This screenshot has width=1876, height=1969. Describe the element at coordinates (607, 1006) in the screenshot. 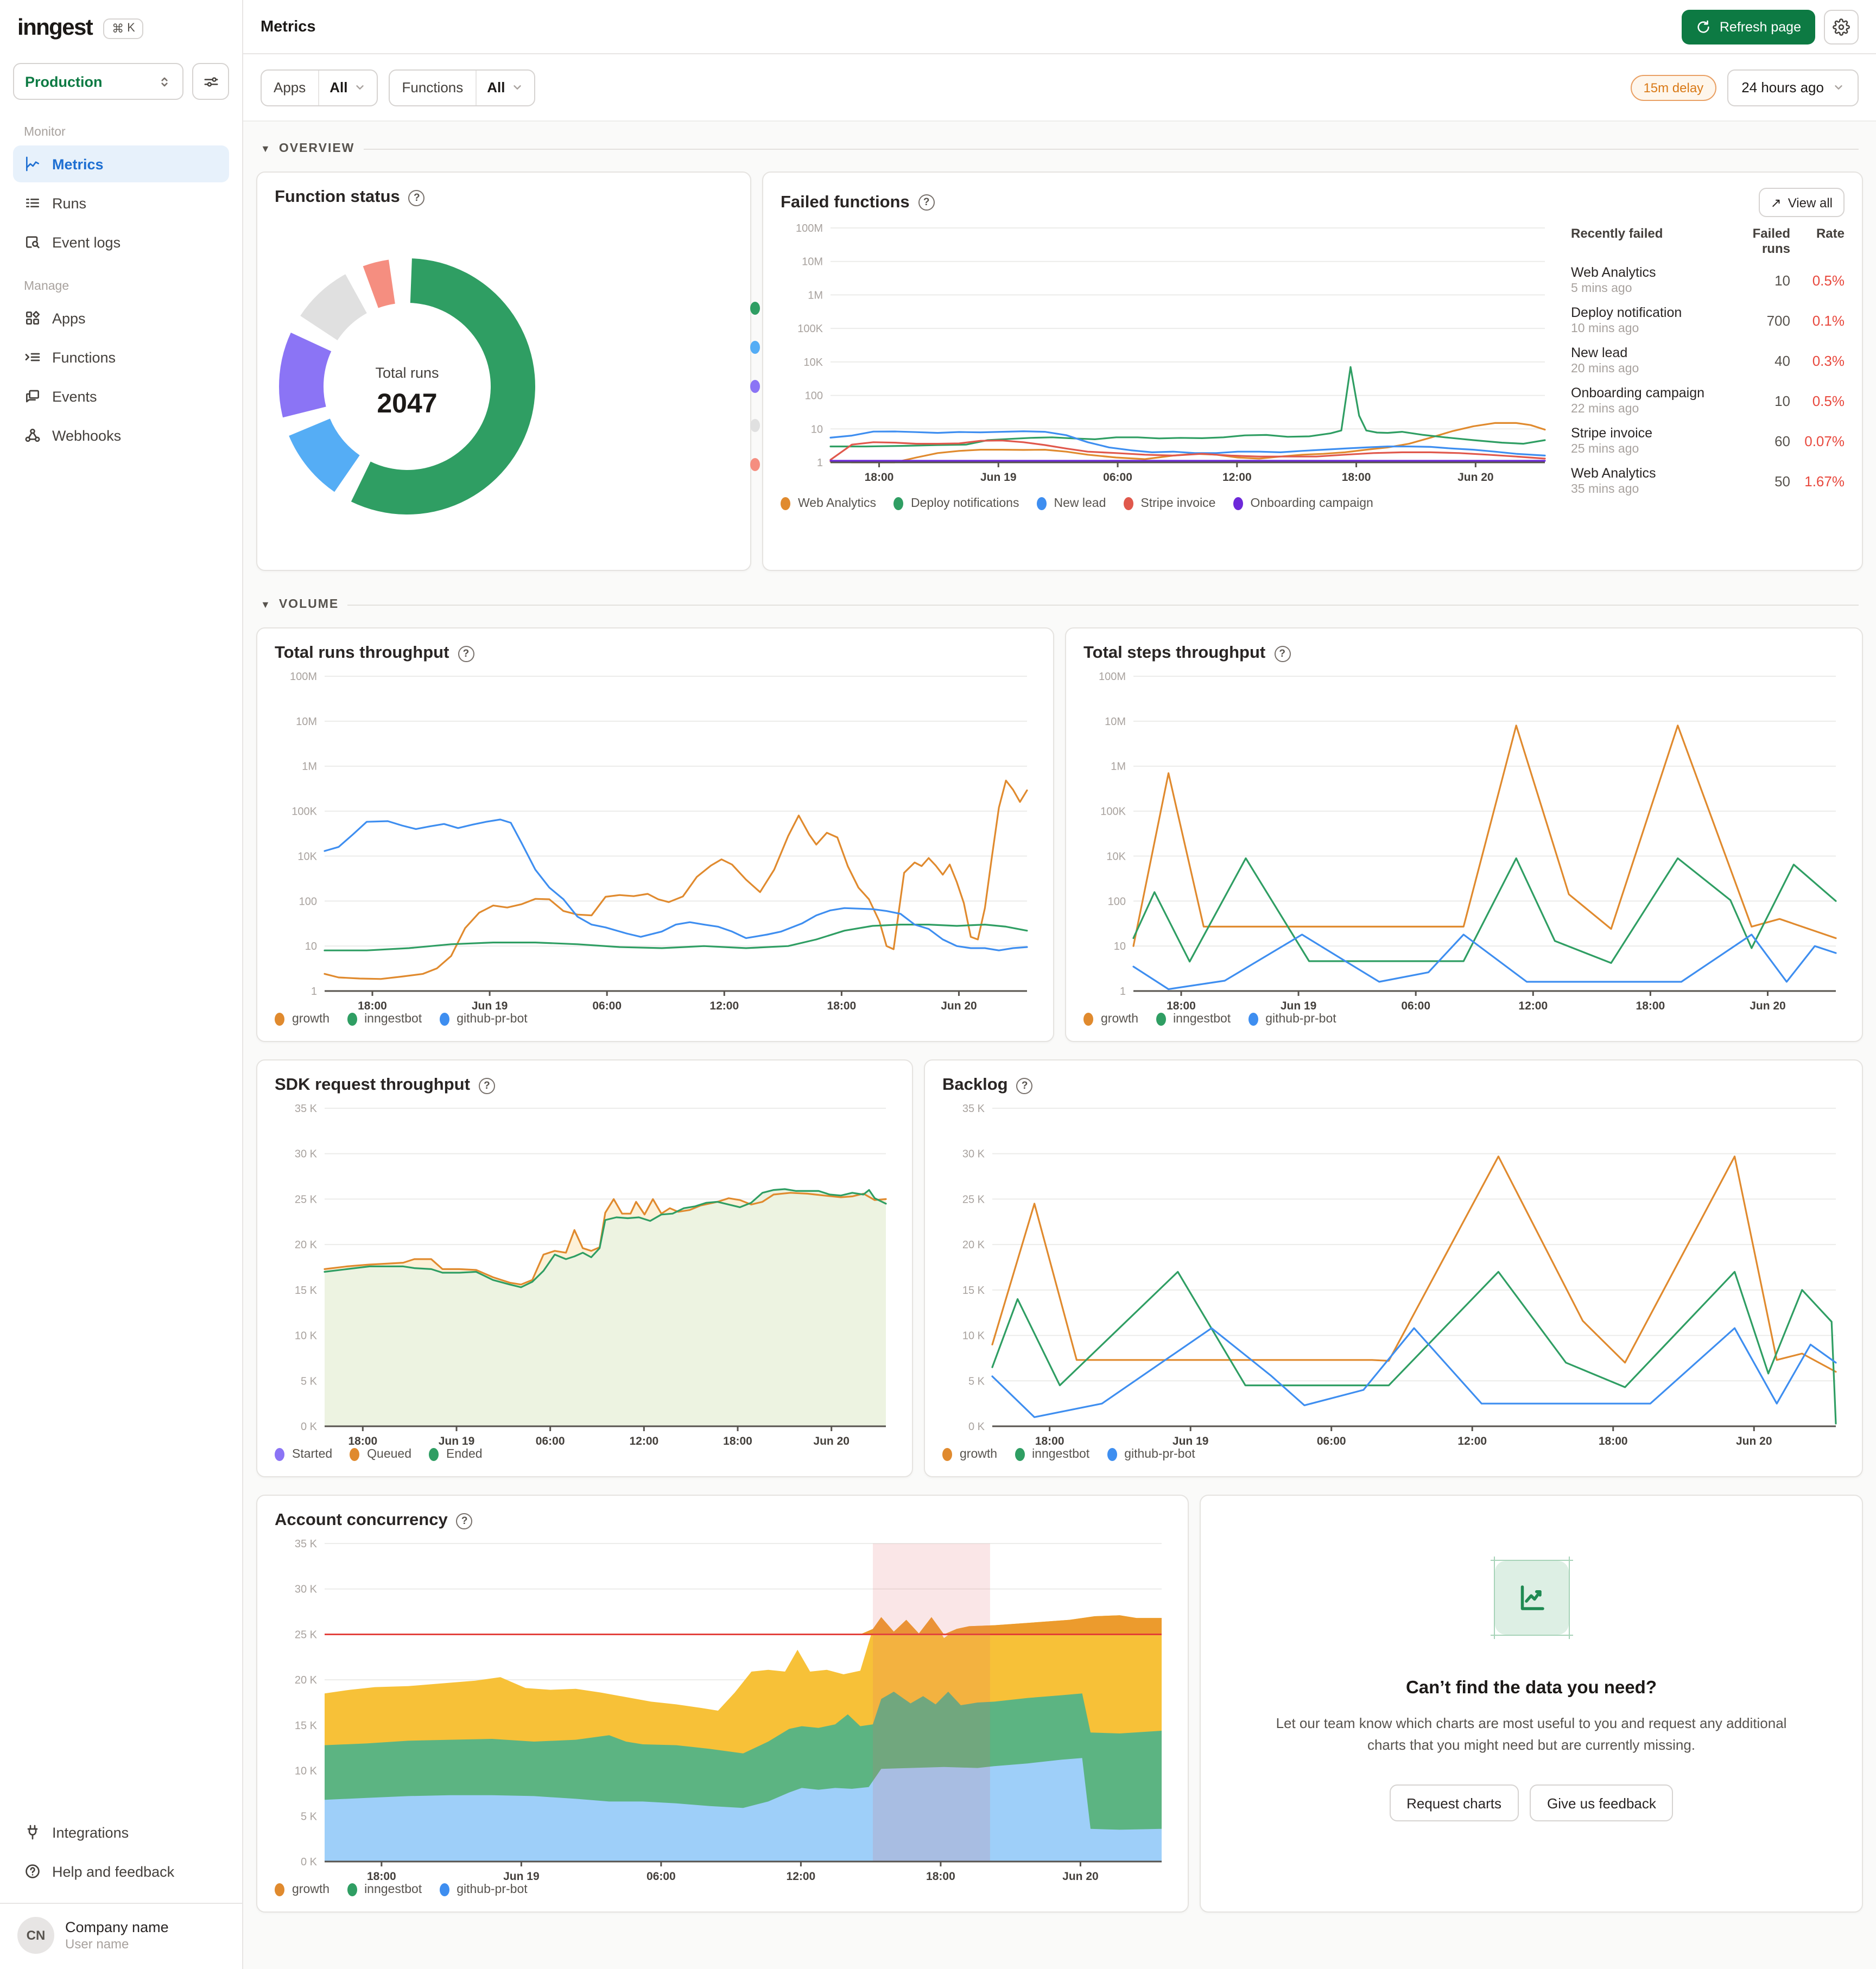

I see `svg-text: 06:00` at that location.